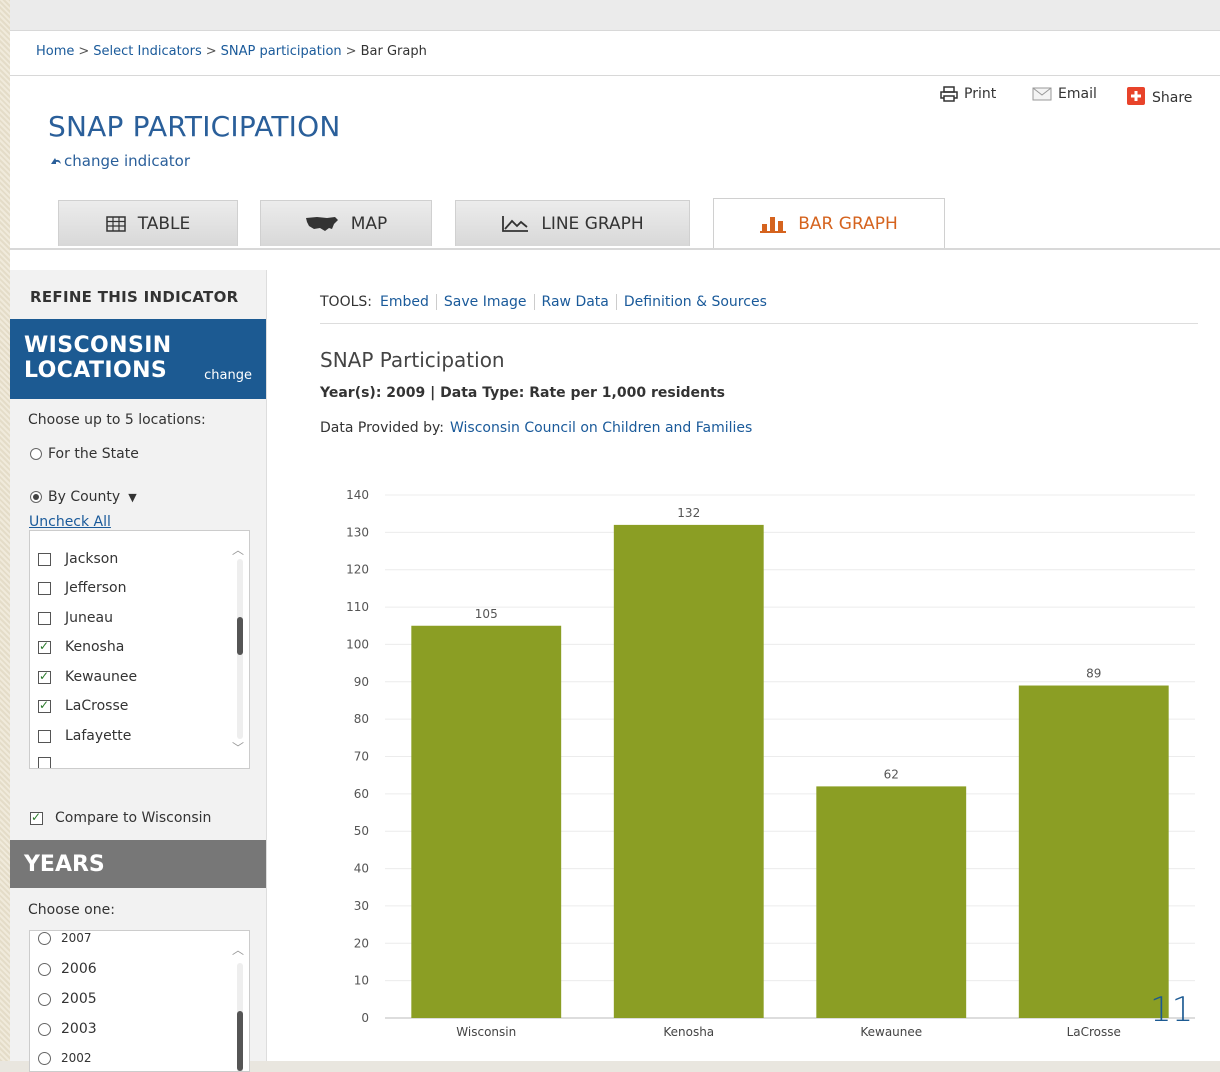 This screenshot has height=1072, width=1220. Describe the element at coordinates (87, 677) in the screenshot. I see `county-item-kewaunee: Kewaunee` at that location.